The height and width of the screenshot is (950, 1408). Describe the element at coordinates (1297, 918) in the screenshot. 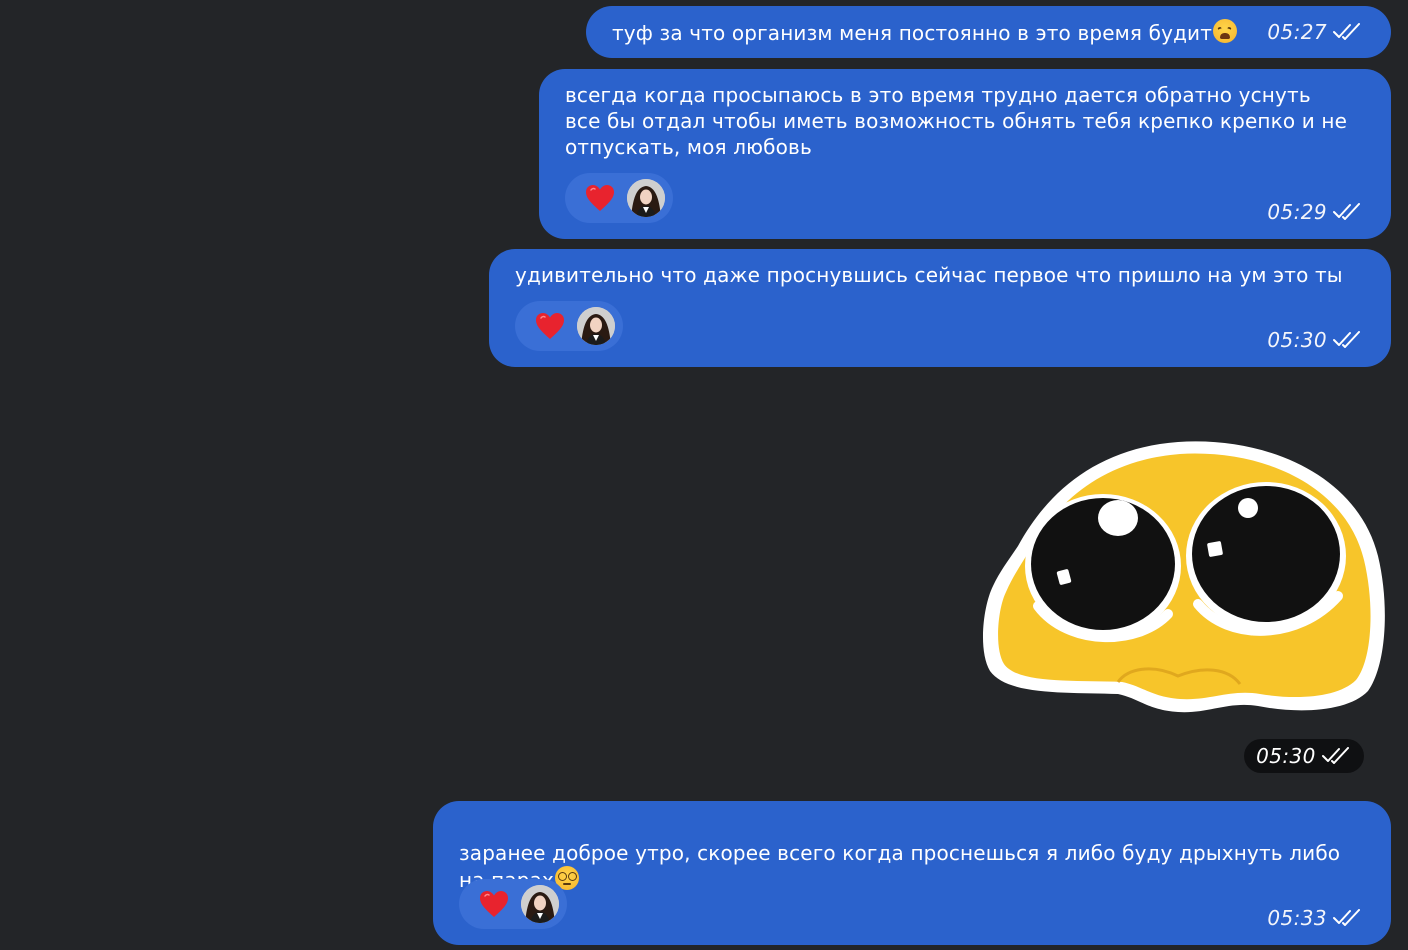

I see `message-time-text: 05:33` at that location.